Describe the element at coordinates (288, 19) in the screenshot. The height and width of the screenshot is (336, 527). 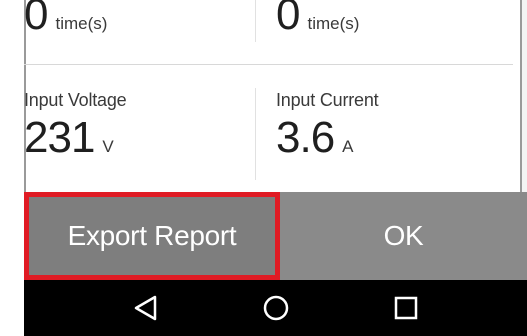
I see `count-right-value: 0` at that location.